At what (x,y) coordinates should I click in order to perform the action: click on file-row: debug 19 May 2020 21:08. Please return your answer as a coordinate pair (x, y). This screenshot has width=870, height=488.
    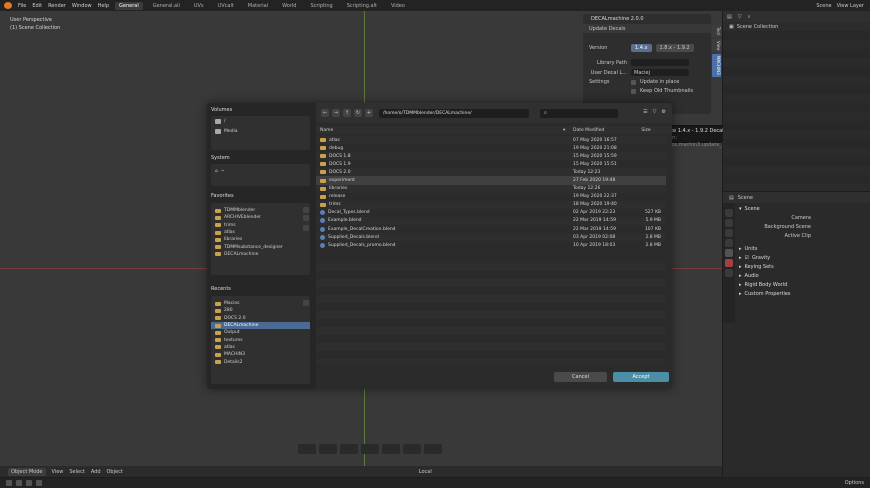
    Looking at the image, I should click on (491, 148).